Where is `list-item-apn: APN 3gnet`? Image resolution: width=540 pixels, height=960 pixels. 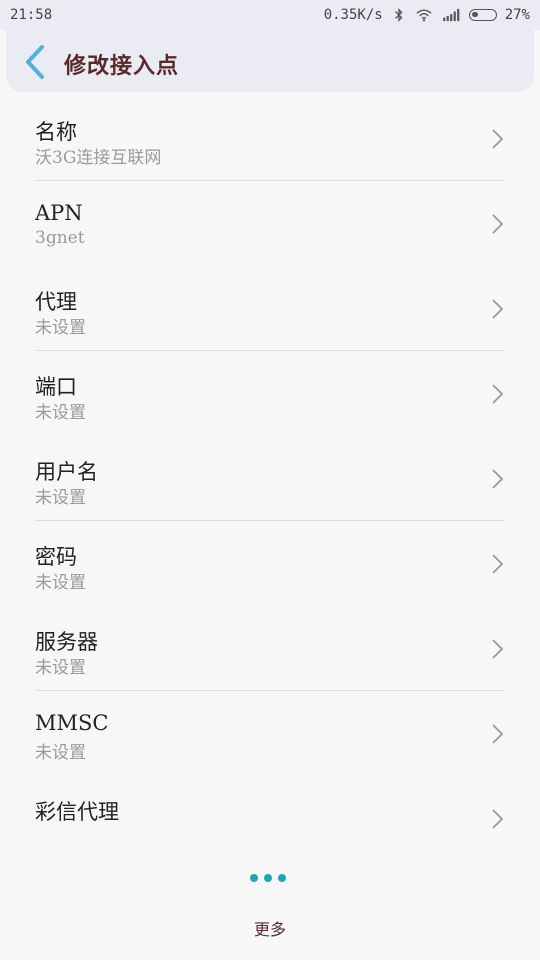
list-item-apn: APN 3gnet is located at coordinates (270, 223).